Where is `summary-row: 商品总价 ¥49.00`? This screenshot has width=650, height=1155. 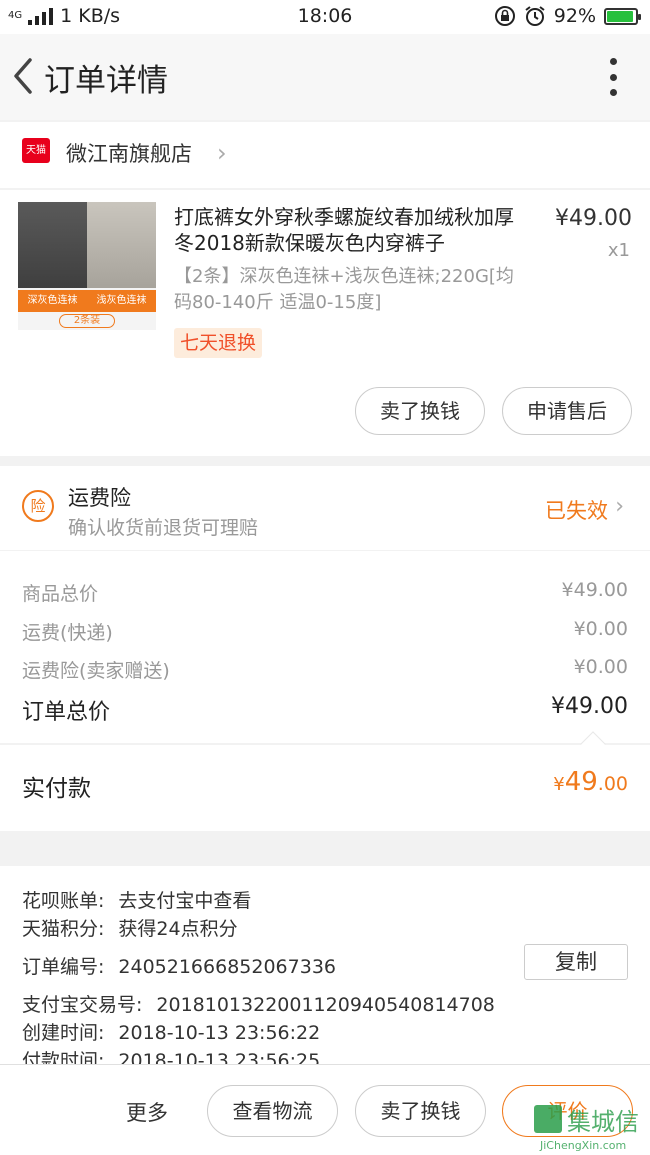 summary-row: 商品总价 ¥49.00 is located at coordinates (325, 592).